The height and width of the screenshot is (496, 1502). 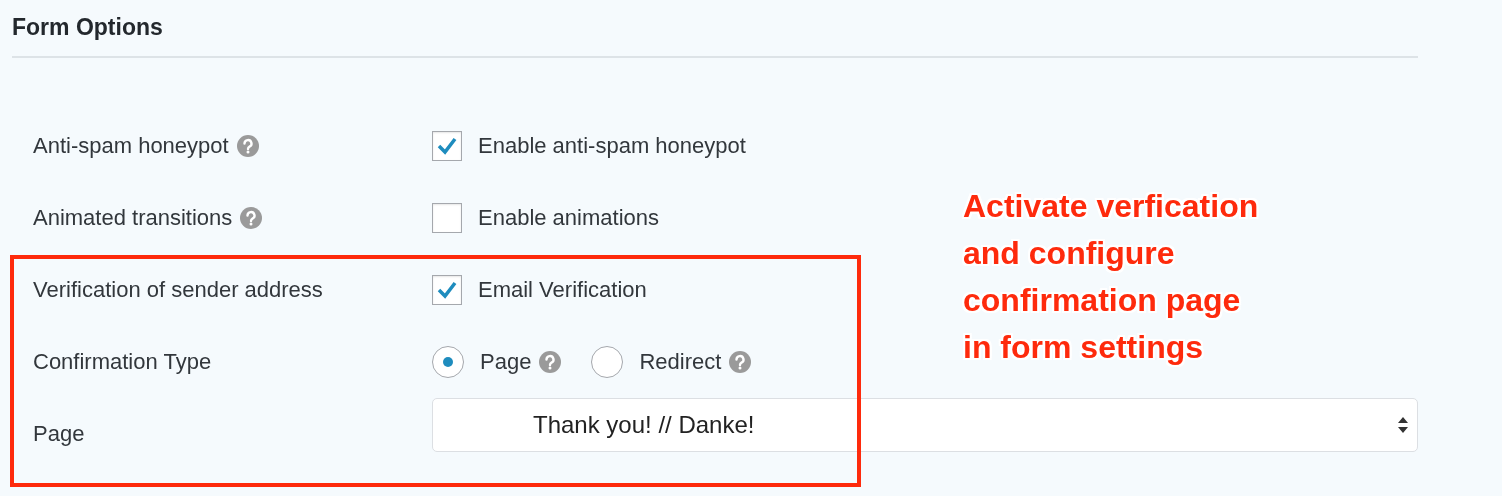 I want to click on annotation-text: Activate verfication and configure confirmation page in form settings, so click(x=1111, y=277).